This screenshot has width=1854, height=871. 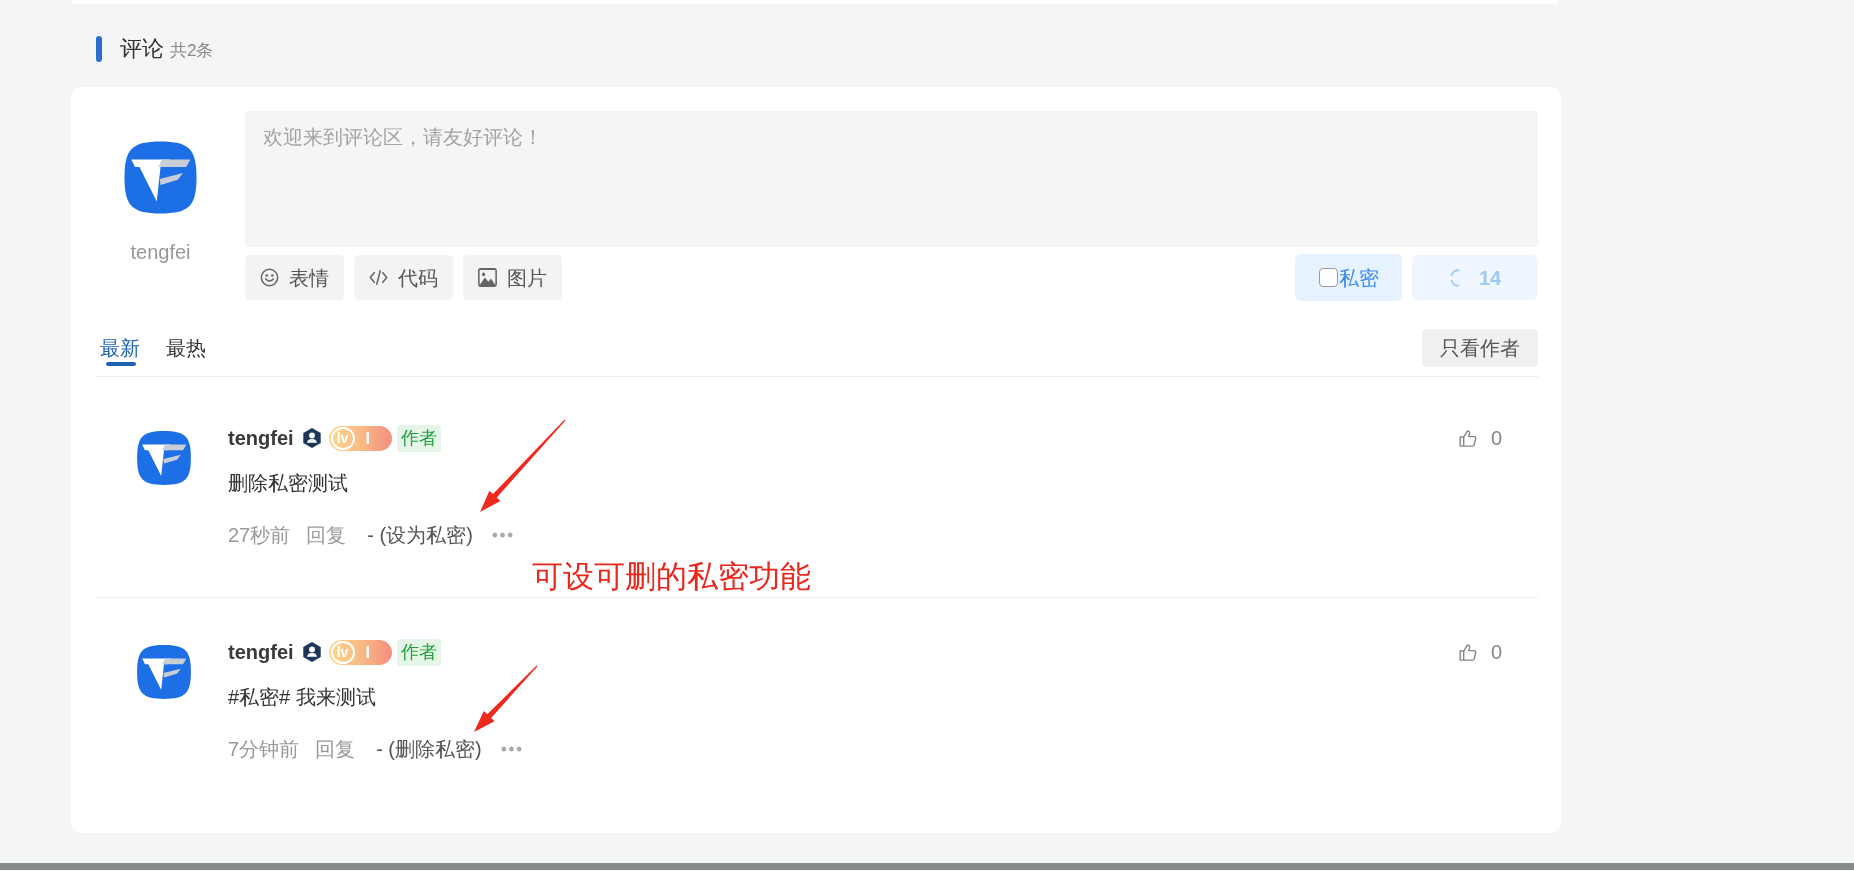 What do you see at coordinates (160, 252) in the screenshot?
I see `user-name: tengfei` at bounding box center [160, 252].